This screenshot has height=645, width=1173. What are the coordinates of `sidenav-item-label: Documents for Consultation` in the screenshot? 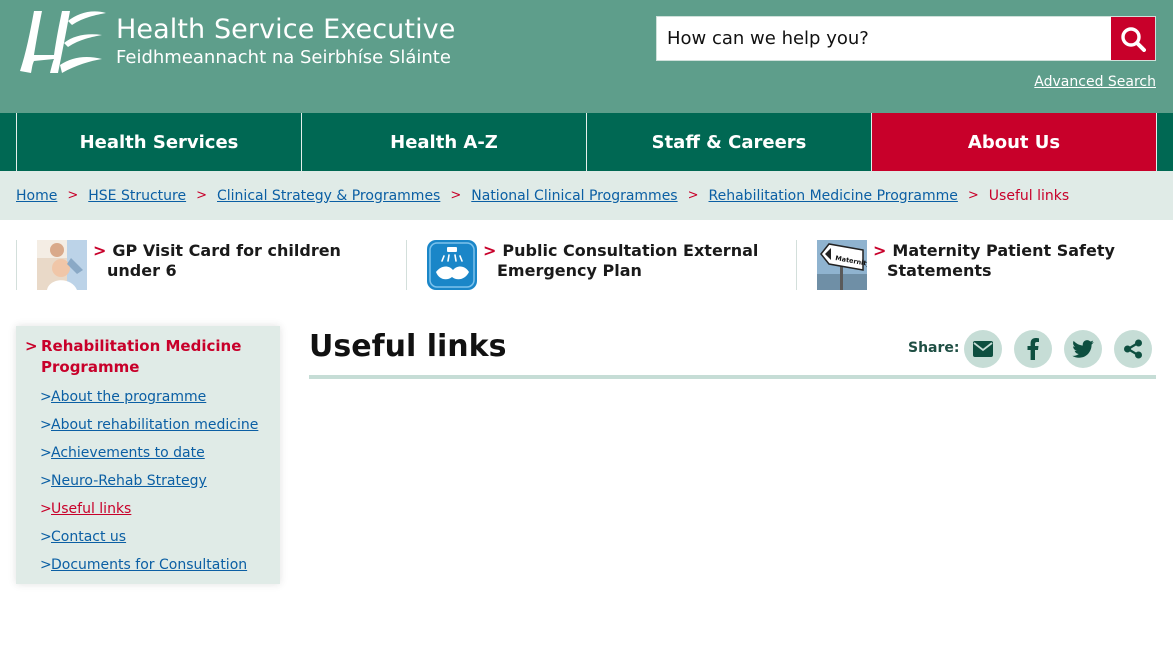 It's located at (149, 565).